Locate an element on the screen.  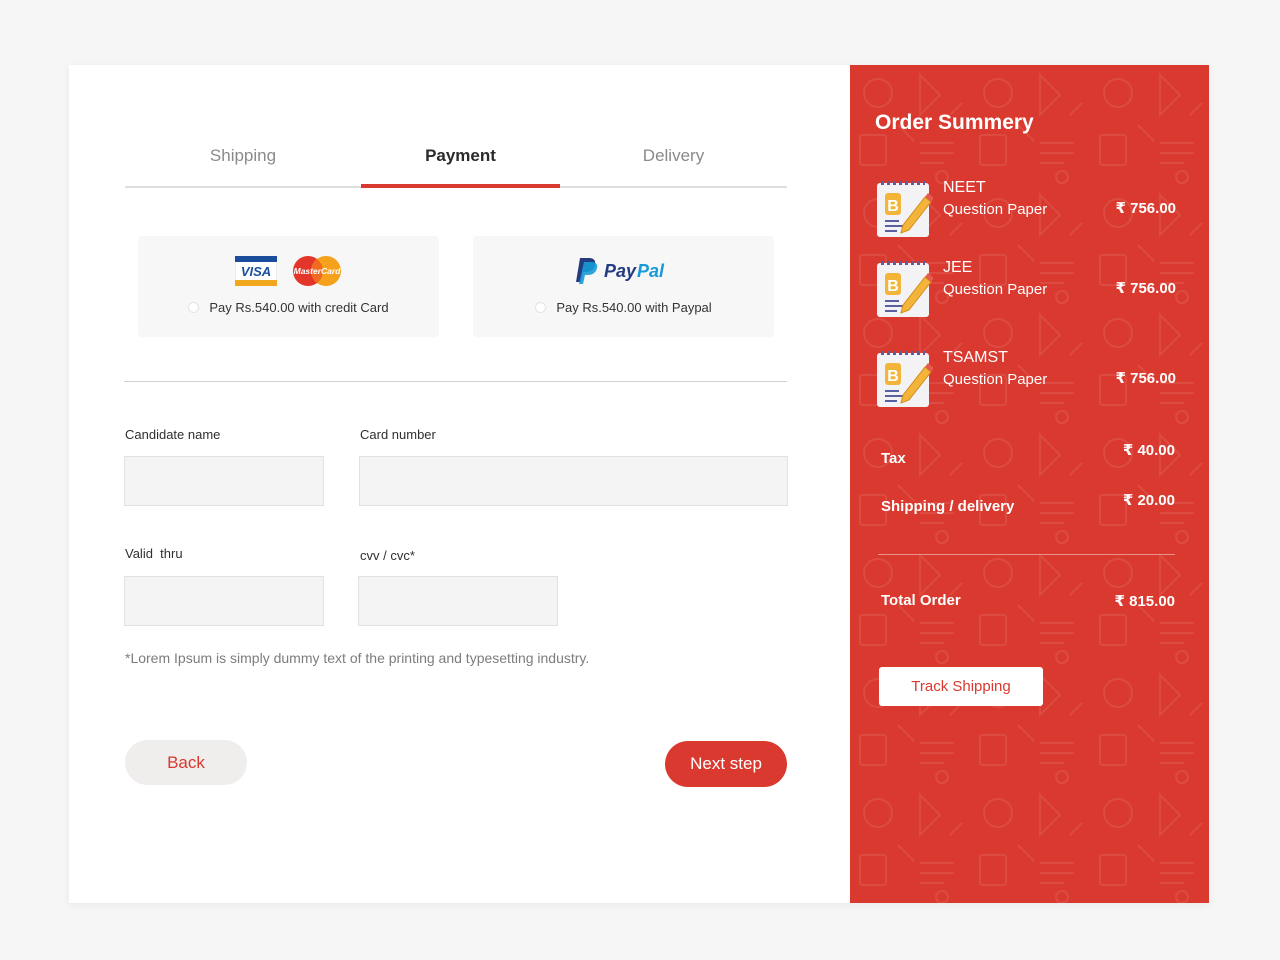
checkout-steps: Shipping Payment Delivery is located at coordinates (456, 157).